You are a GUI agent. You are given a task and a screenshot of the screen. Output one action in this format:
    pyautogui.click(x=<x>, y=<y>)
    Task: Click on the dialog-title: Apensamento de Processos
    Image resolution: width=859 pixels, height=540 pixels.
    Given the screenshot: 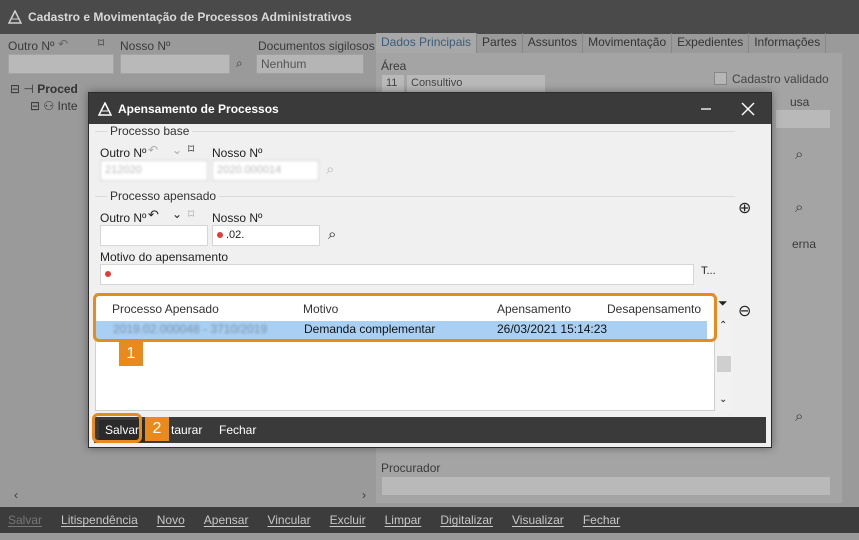 What is the action you would take?
    pyautogui.click(x=198, y=108)
    